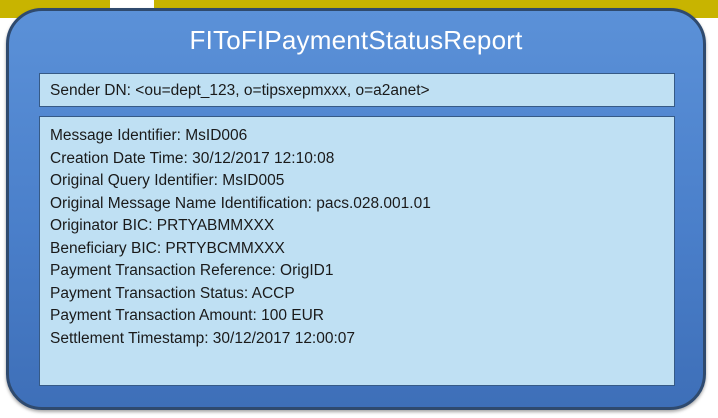 This screenshot has height=418, width=718. What do you see at coordinates (192, 270) in the screenshot?
I see `field-payment-transaction-reference: Payment Transaction Reference: OrigID1` at bounding box center [192, 270].